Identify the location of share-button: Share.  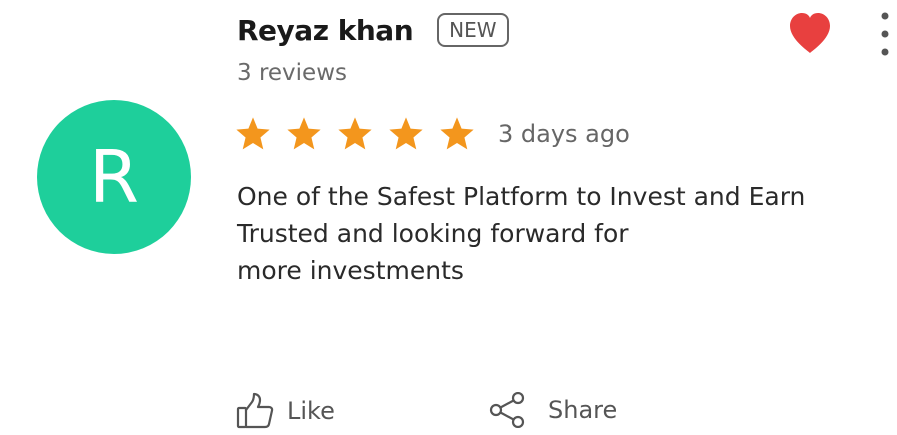
(552, 410).